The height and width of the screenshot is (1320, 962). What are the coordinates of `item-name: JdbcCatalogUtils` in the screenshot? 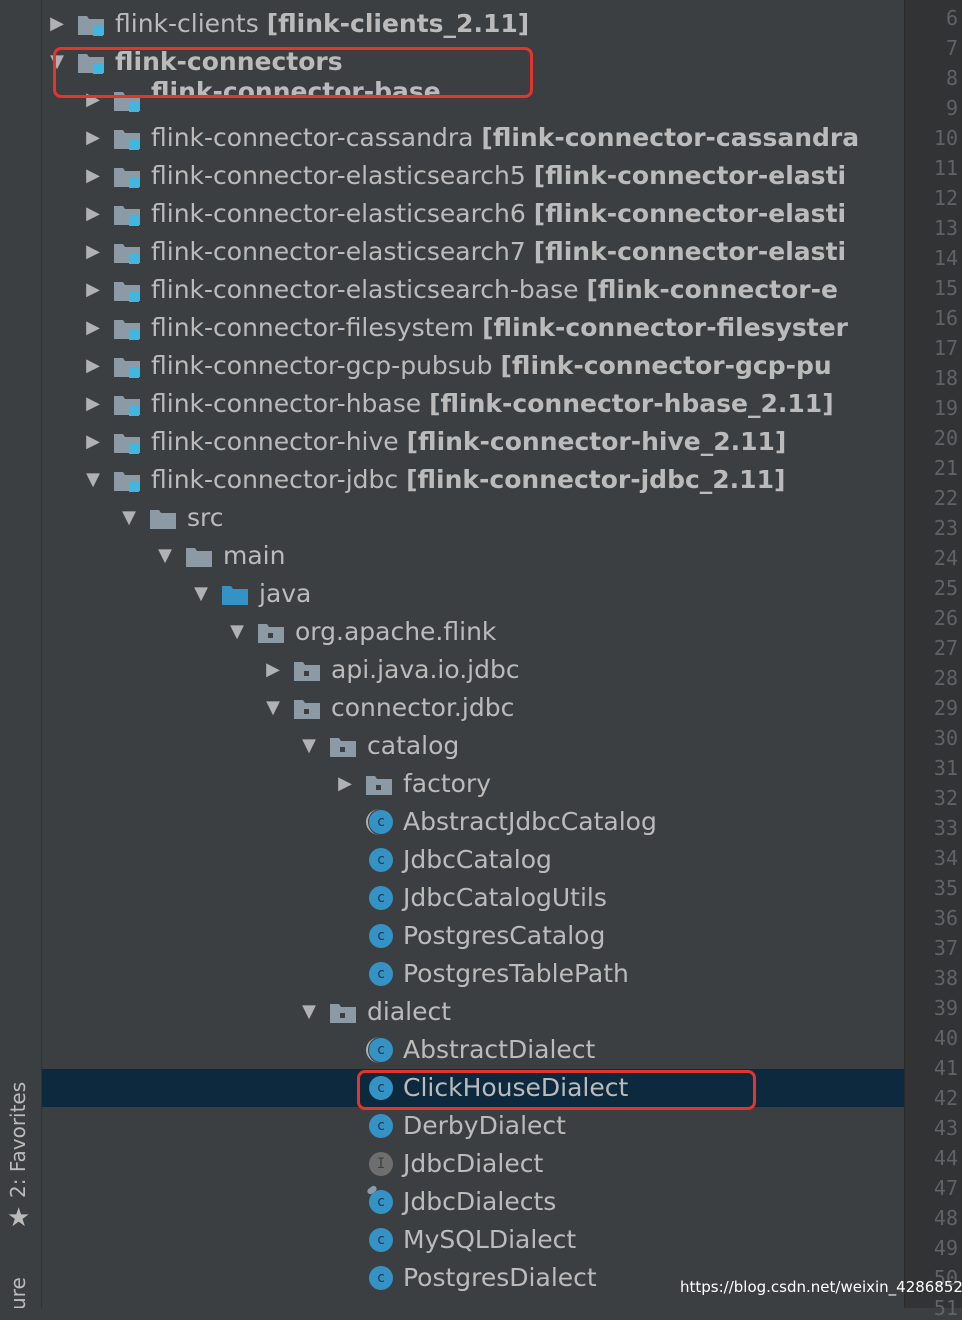 It's located at (505, 897).